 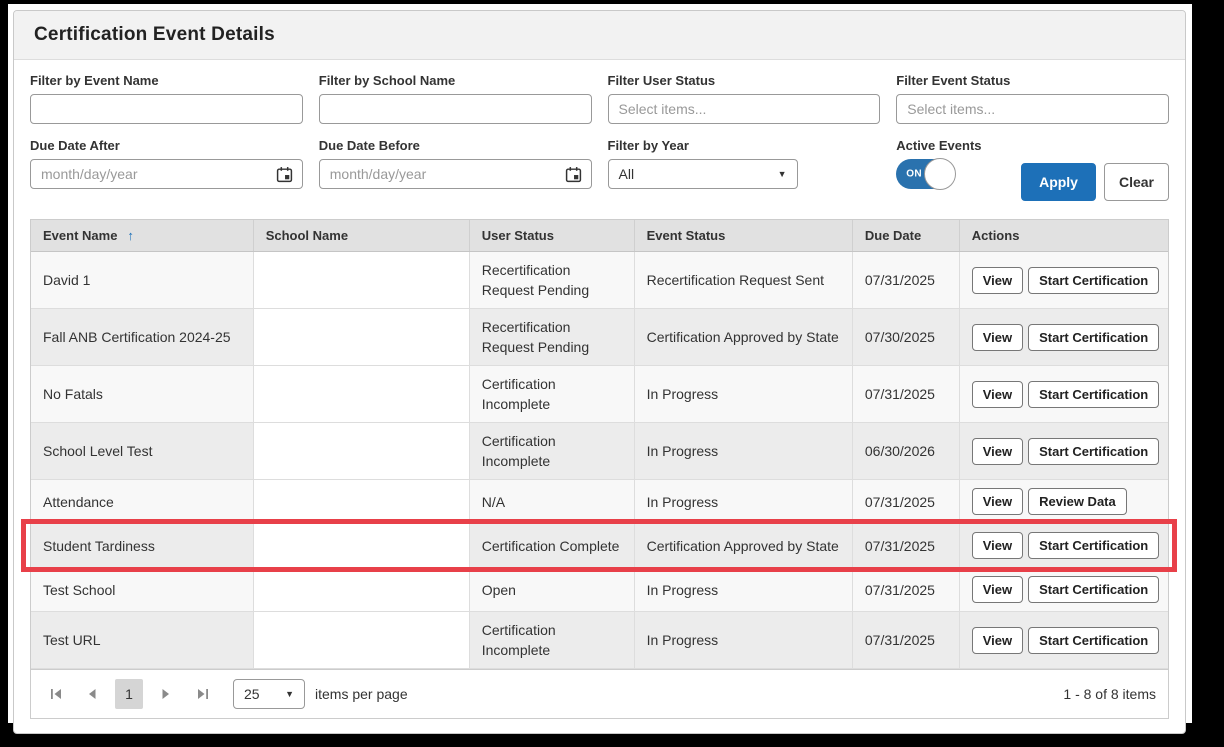 I want to click on filter-due-date-before: Due Date Before, so click(x=455, y=169).